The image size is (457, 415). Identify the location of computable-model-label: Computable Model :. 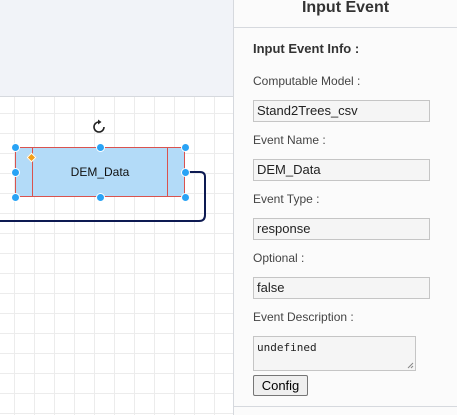
(307, 81).